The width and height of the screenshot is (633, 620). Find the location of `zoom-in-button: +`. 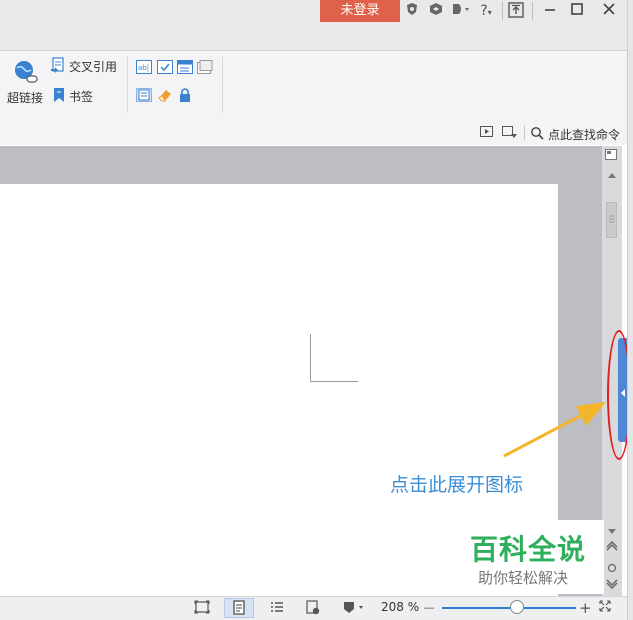

zoom-in-button: + is located at coordinates (585, 608).